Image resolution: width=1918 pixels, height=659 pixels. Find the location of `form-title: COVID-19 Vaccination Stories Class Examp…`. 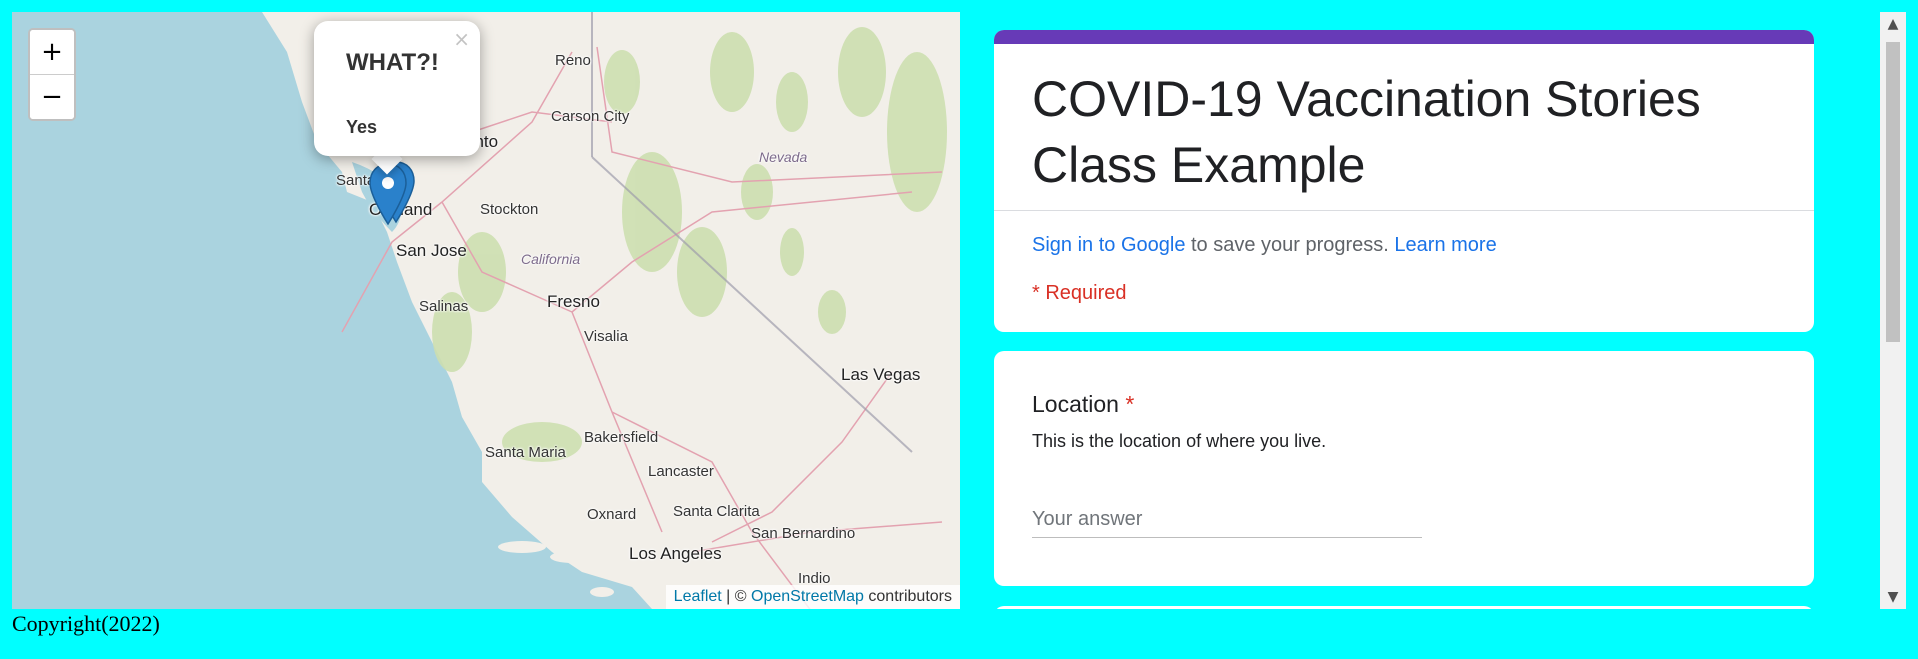

form-title: COVID-19 Vaccination Stories Class Examp… is located at coordinates (1366, 132).